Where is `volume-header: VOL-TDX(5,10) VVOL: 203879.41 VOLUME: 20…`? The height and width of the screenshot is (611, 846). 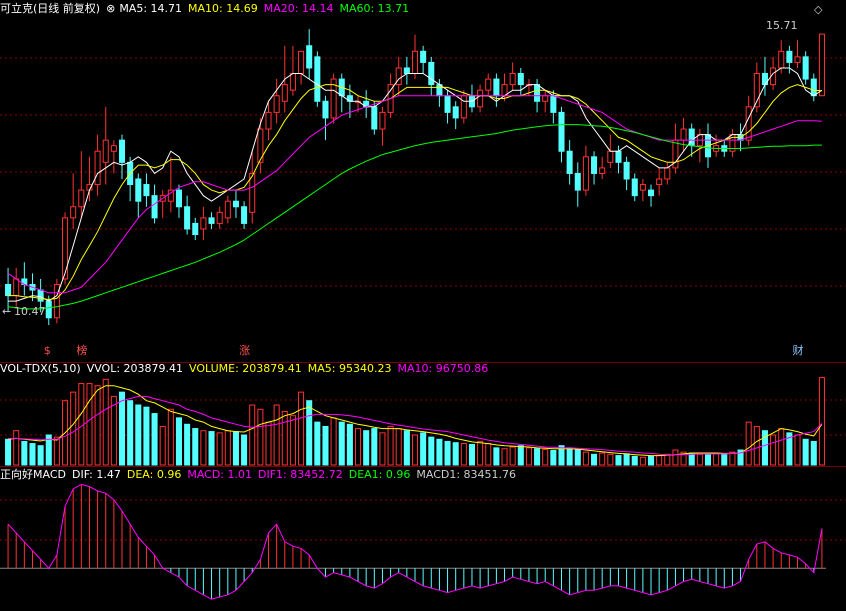 volume-header: VOL-TDX(5,10) VVOL: 203879.41 VOLUME: 20… is located at coordinates (247, 369).